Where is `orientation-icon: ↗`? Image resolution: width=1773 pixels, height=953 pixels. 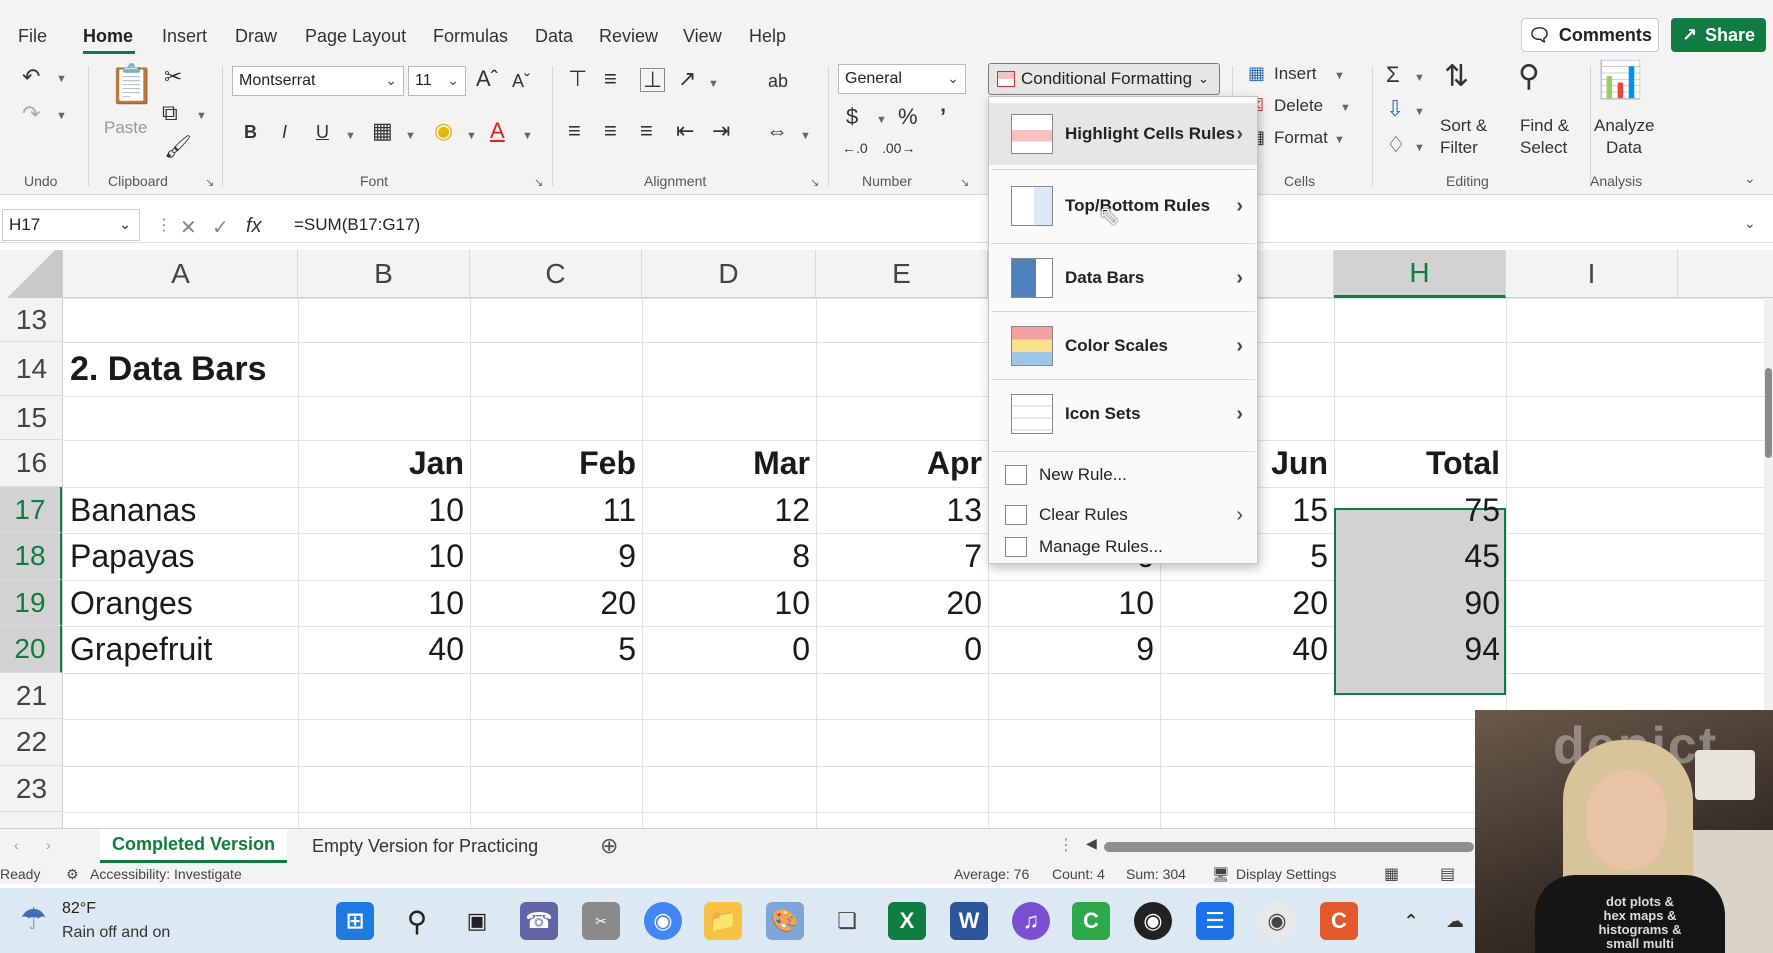
orientation-icon: ↗ is located at coordinates (687, 79).